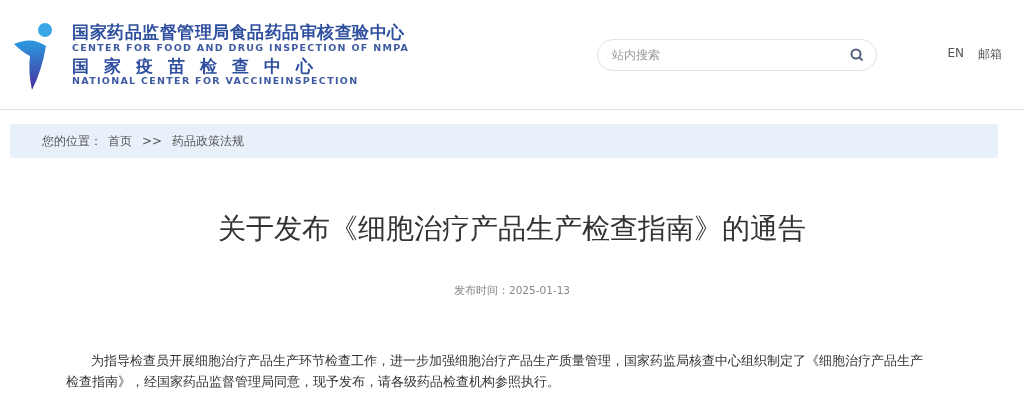 The image size is (1024, 415). Describe the element at coordinates (990, 54) in the screenshot. I see `header-link: 邮箱` at that location.